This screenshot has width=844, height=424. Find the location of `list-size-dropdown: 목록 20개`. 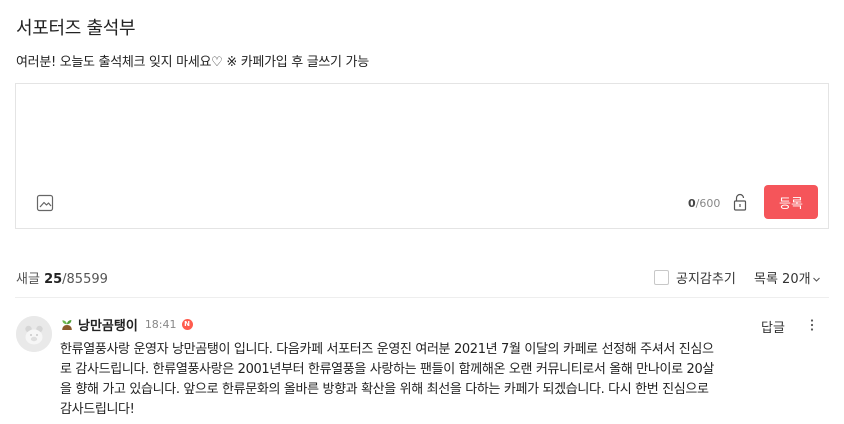

list-size-dropdown: 목록 20개 is located at coordinates (787, 277).